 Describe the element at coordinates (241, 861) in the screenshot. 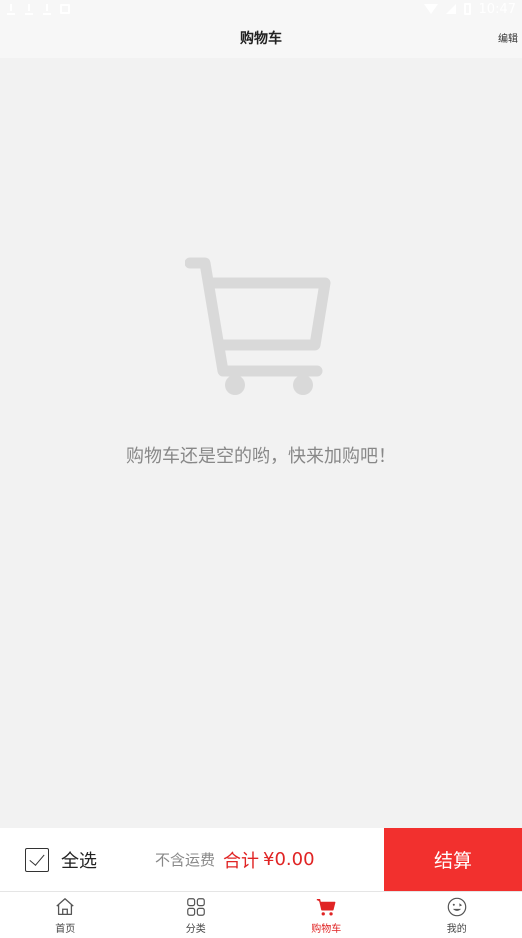

I see `total-label: 合计` at that location.